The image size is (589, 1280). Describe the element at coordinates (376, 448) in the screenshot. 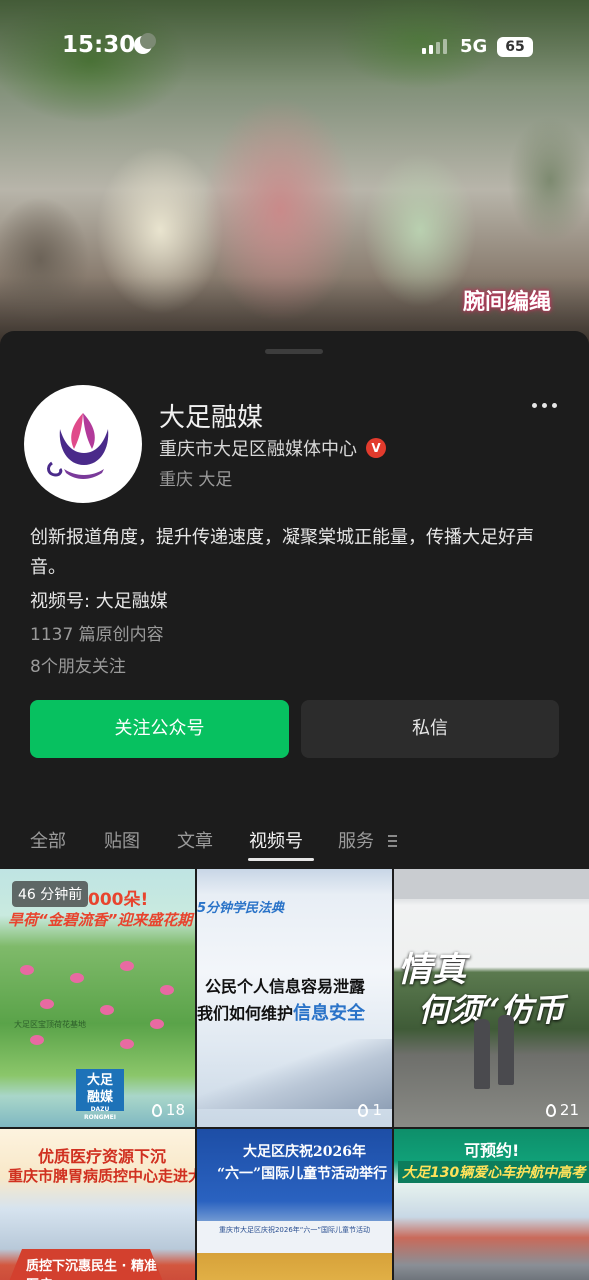

I see `verified-icon: V` at that location.